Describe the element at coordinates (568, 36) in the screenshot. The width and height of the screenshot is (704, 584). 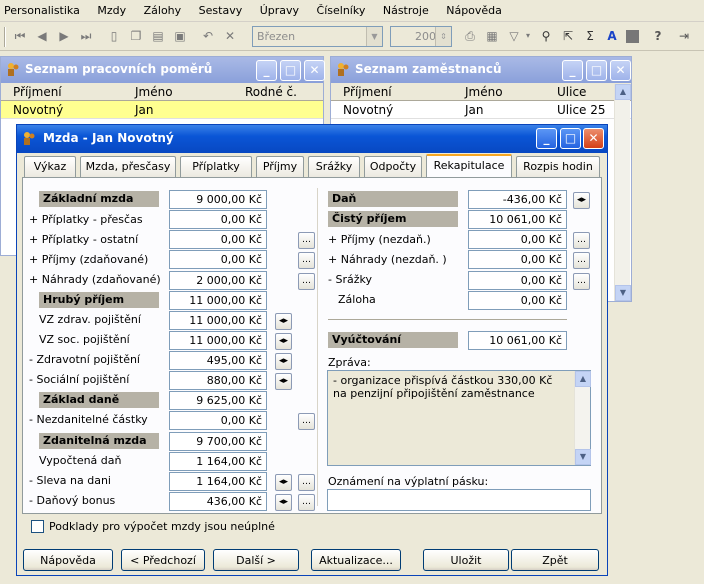
I see `export-icon: ⇱` at that location.